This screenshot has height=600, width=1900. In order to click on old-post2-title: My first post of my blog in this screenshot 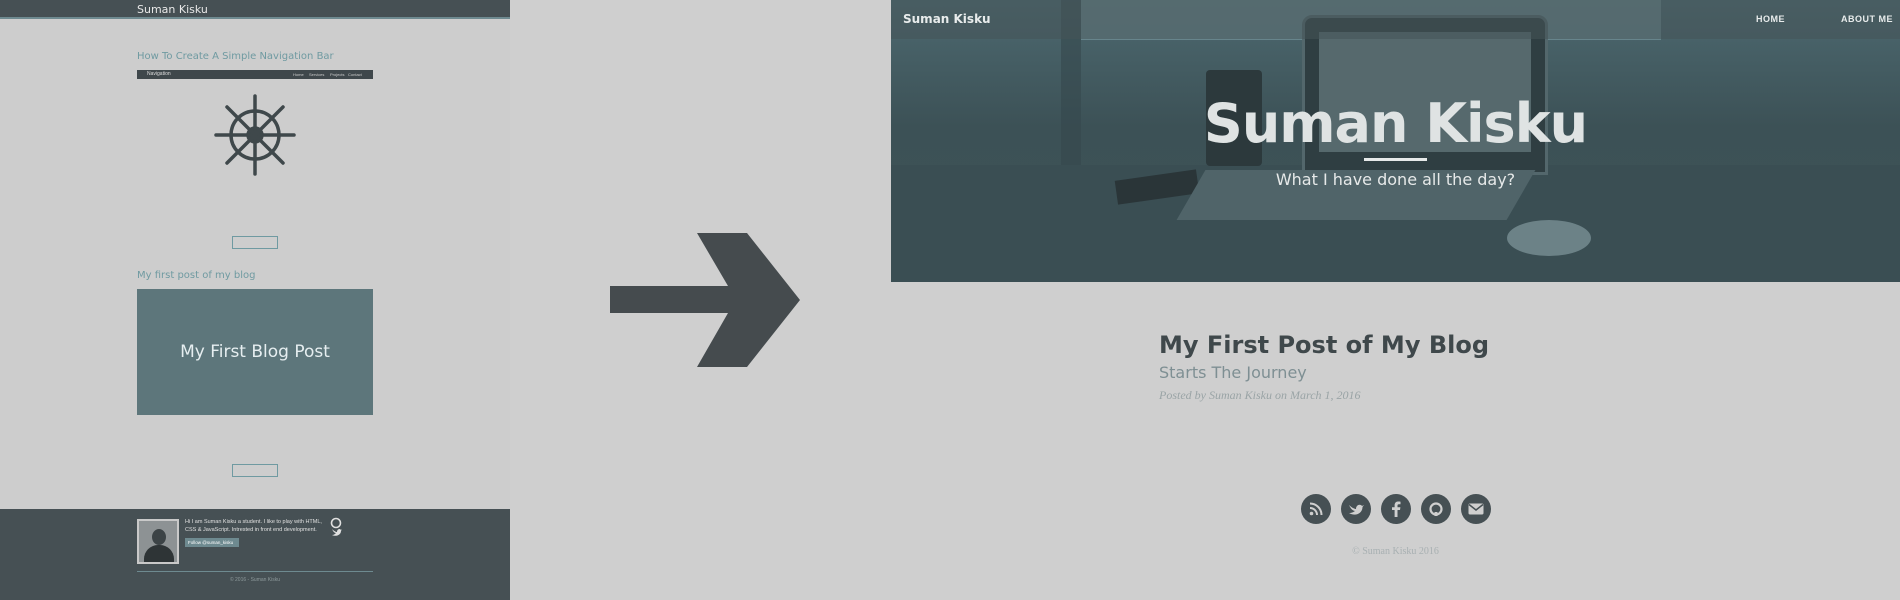, I will do `click(196, 275)`.